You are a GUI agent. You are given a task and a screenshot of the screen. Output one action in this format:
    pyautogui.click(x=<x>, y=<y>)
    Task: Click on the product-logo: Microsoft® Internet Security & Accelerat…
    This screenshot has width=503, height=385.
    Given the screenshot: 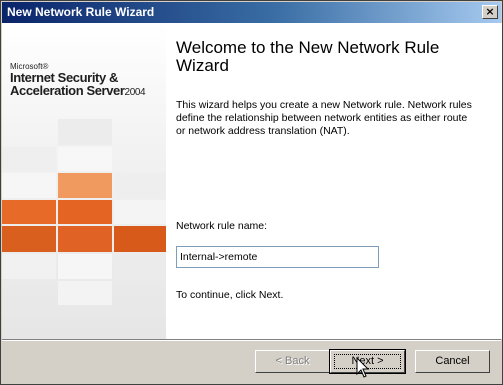 What is the action you would take?
    pyautogui.click(x=78, y=80)
    